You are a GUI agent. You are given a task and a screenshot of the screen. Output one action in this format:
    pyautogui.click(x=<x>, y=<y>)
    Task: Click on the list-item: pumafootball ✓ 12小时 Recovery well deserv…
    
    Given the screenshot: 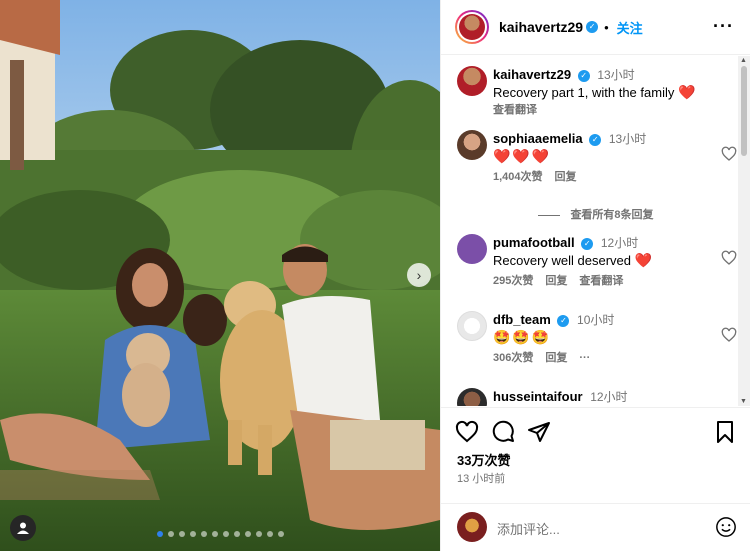 What is the action you would take?
    pyautogui.click(x=597, y=262)
    